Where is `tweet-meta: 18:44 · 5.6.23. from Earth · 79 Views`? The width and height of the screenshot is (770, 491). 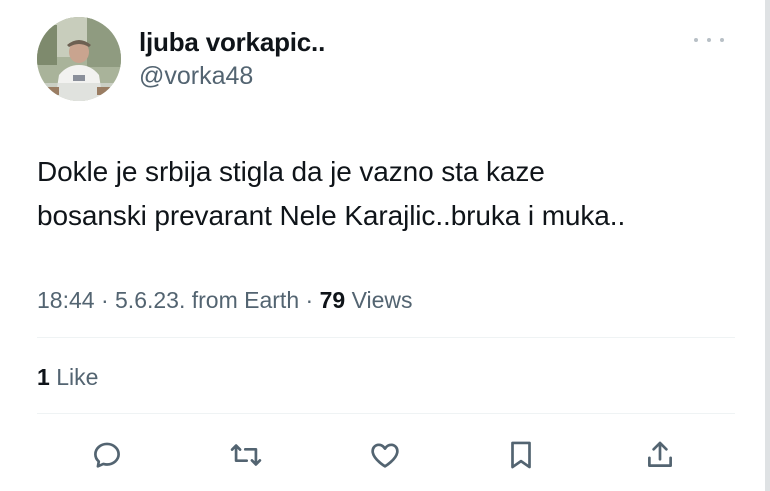
tweet-meta: 18:44 · 5.6.23. from Earth · 79 Views is located at coordinates (225, 300).